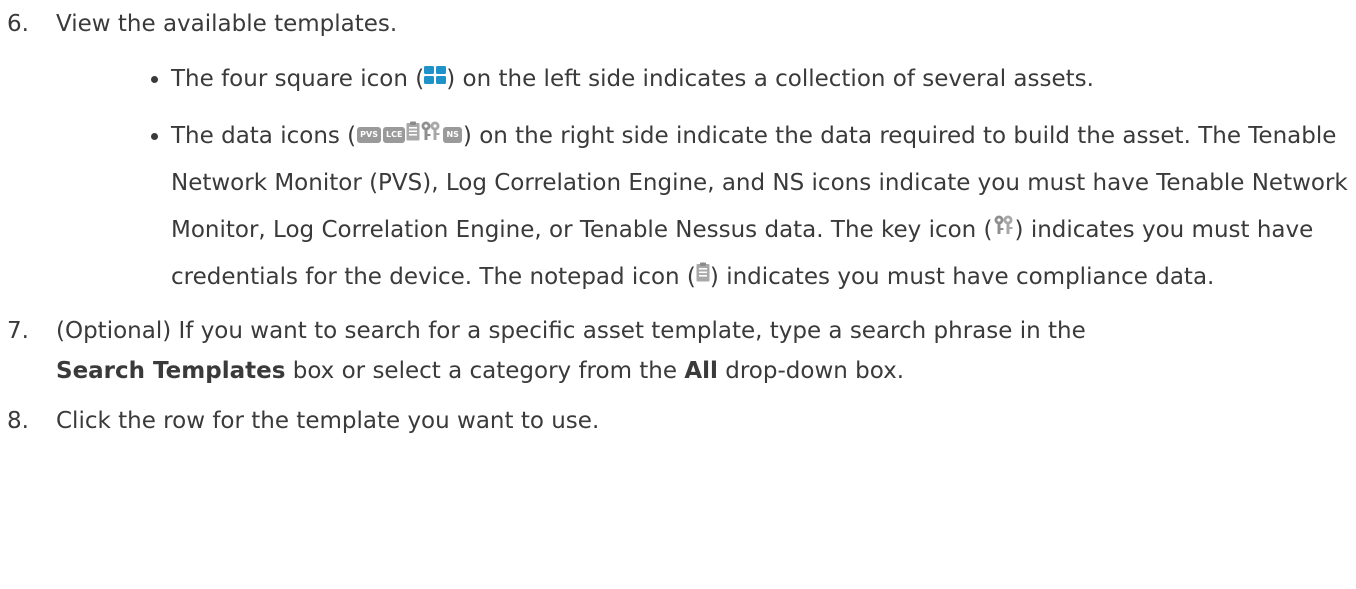  I want to click on lce-icon: LCE, so click(394, 134).